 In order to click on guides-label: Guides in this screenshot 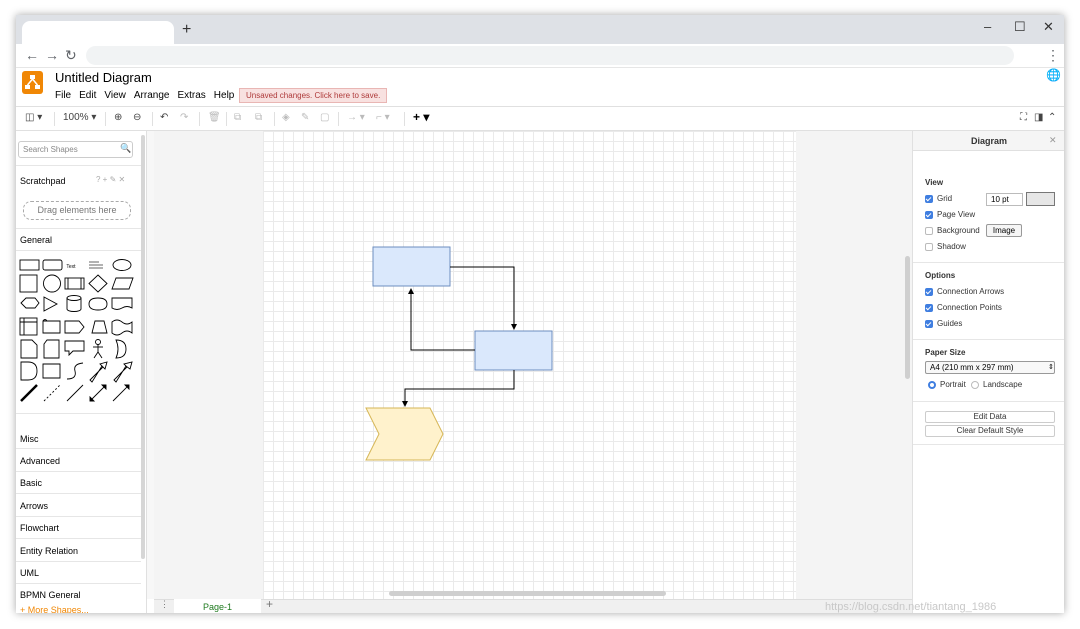, I will do `click(950, 323)`.